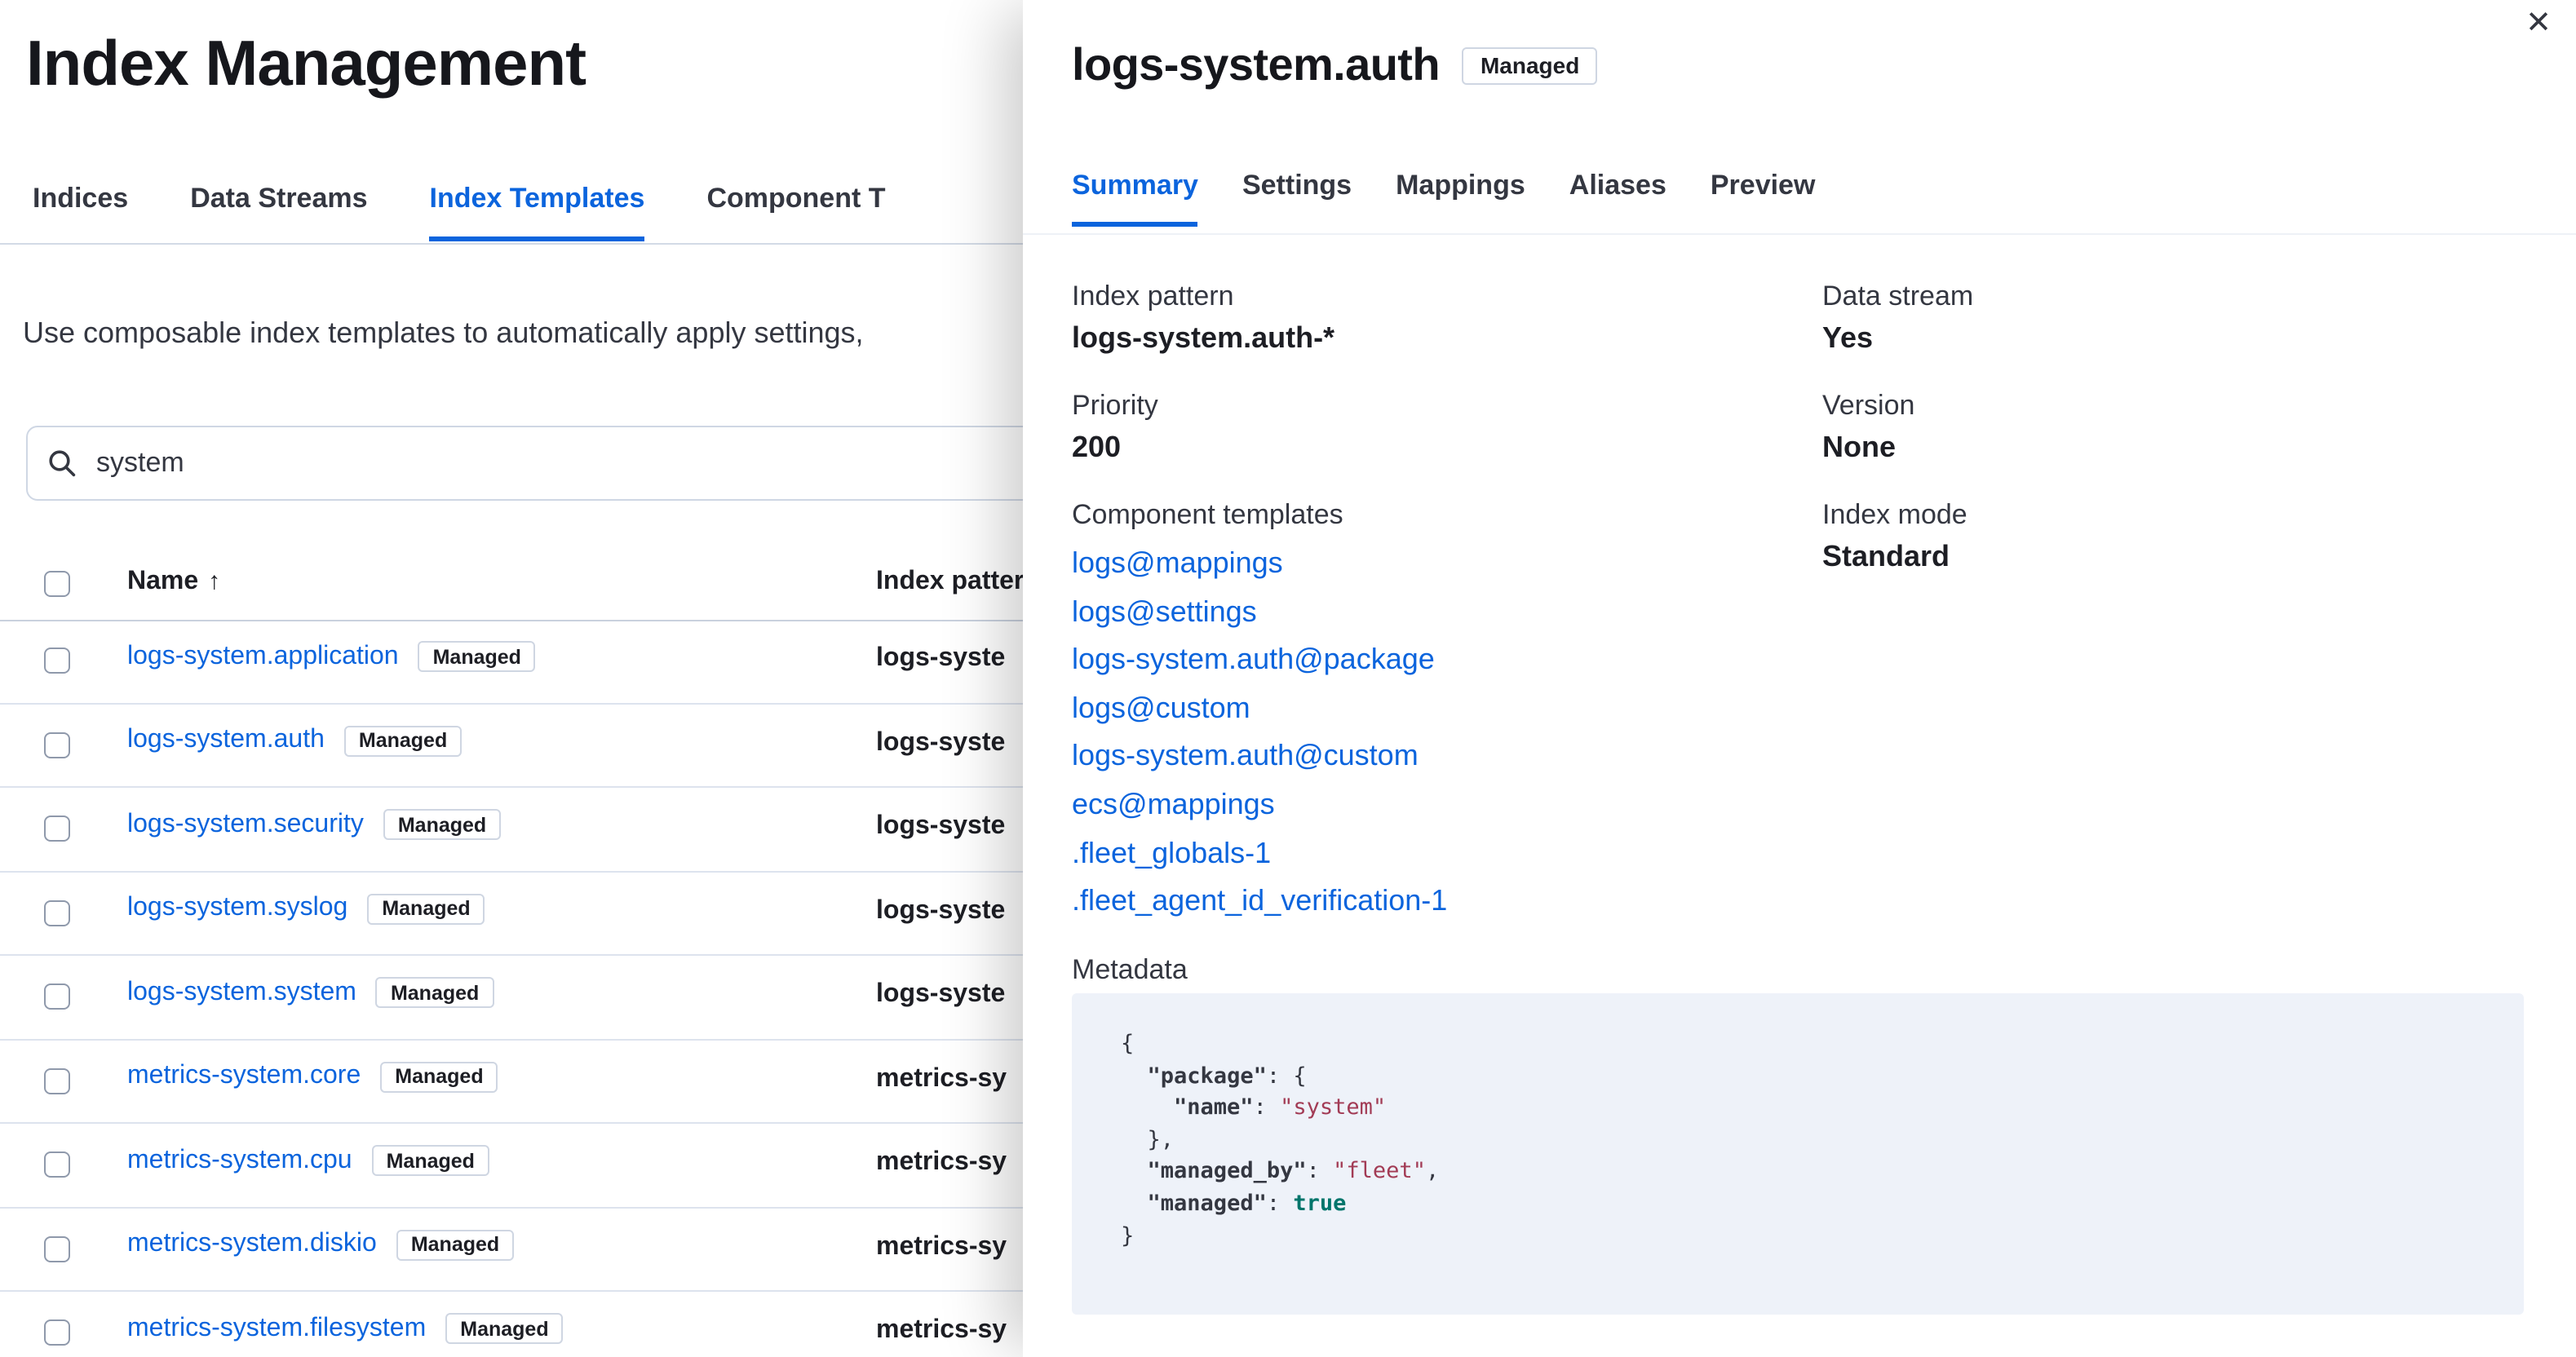  I want to click on component-template-link: logs@settings, so click(1431, 612).